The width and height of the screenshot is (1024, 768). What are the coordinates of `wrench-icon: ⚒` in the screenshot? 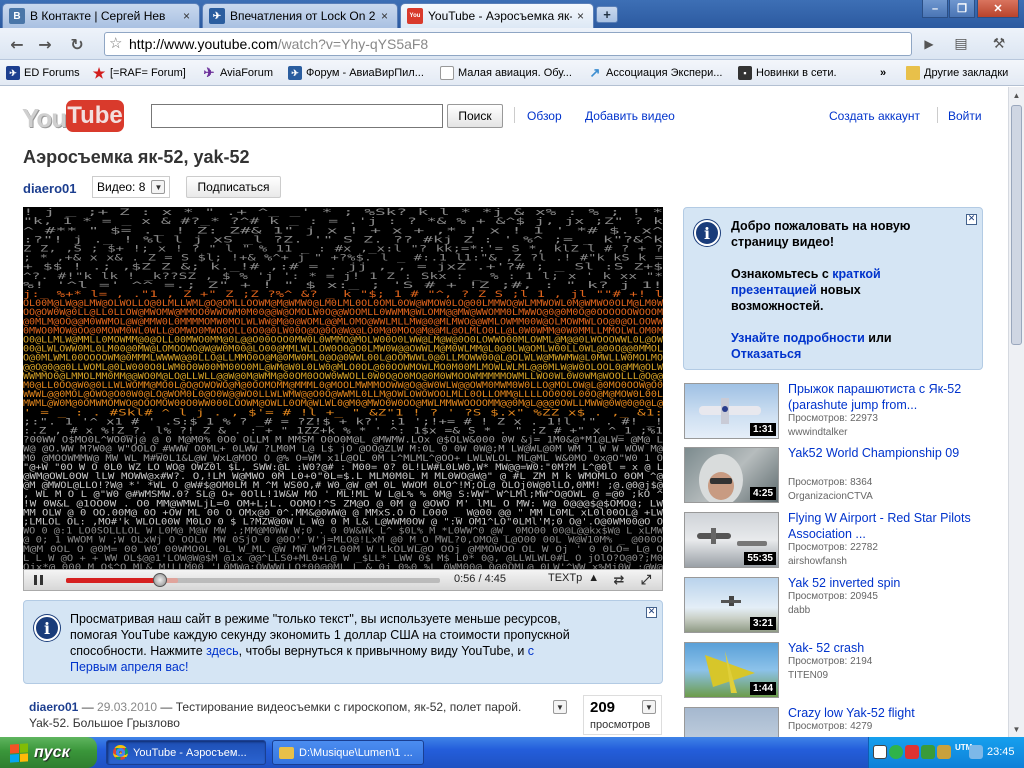 It's located at (999, 44).